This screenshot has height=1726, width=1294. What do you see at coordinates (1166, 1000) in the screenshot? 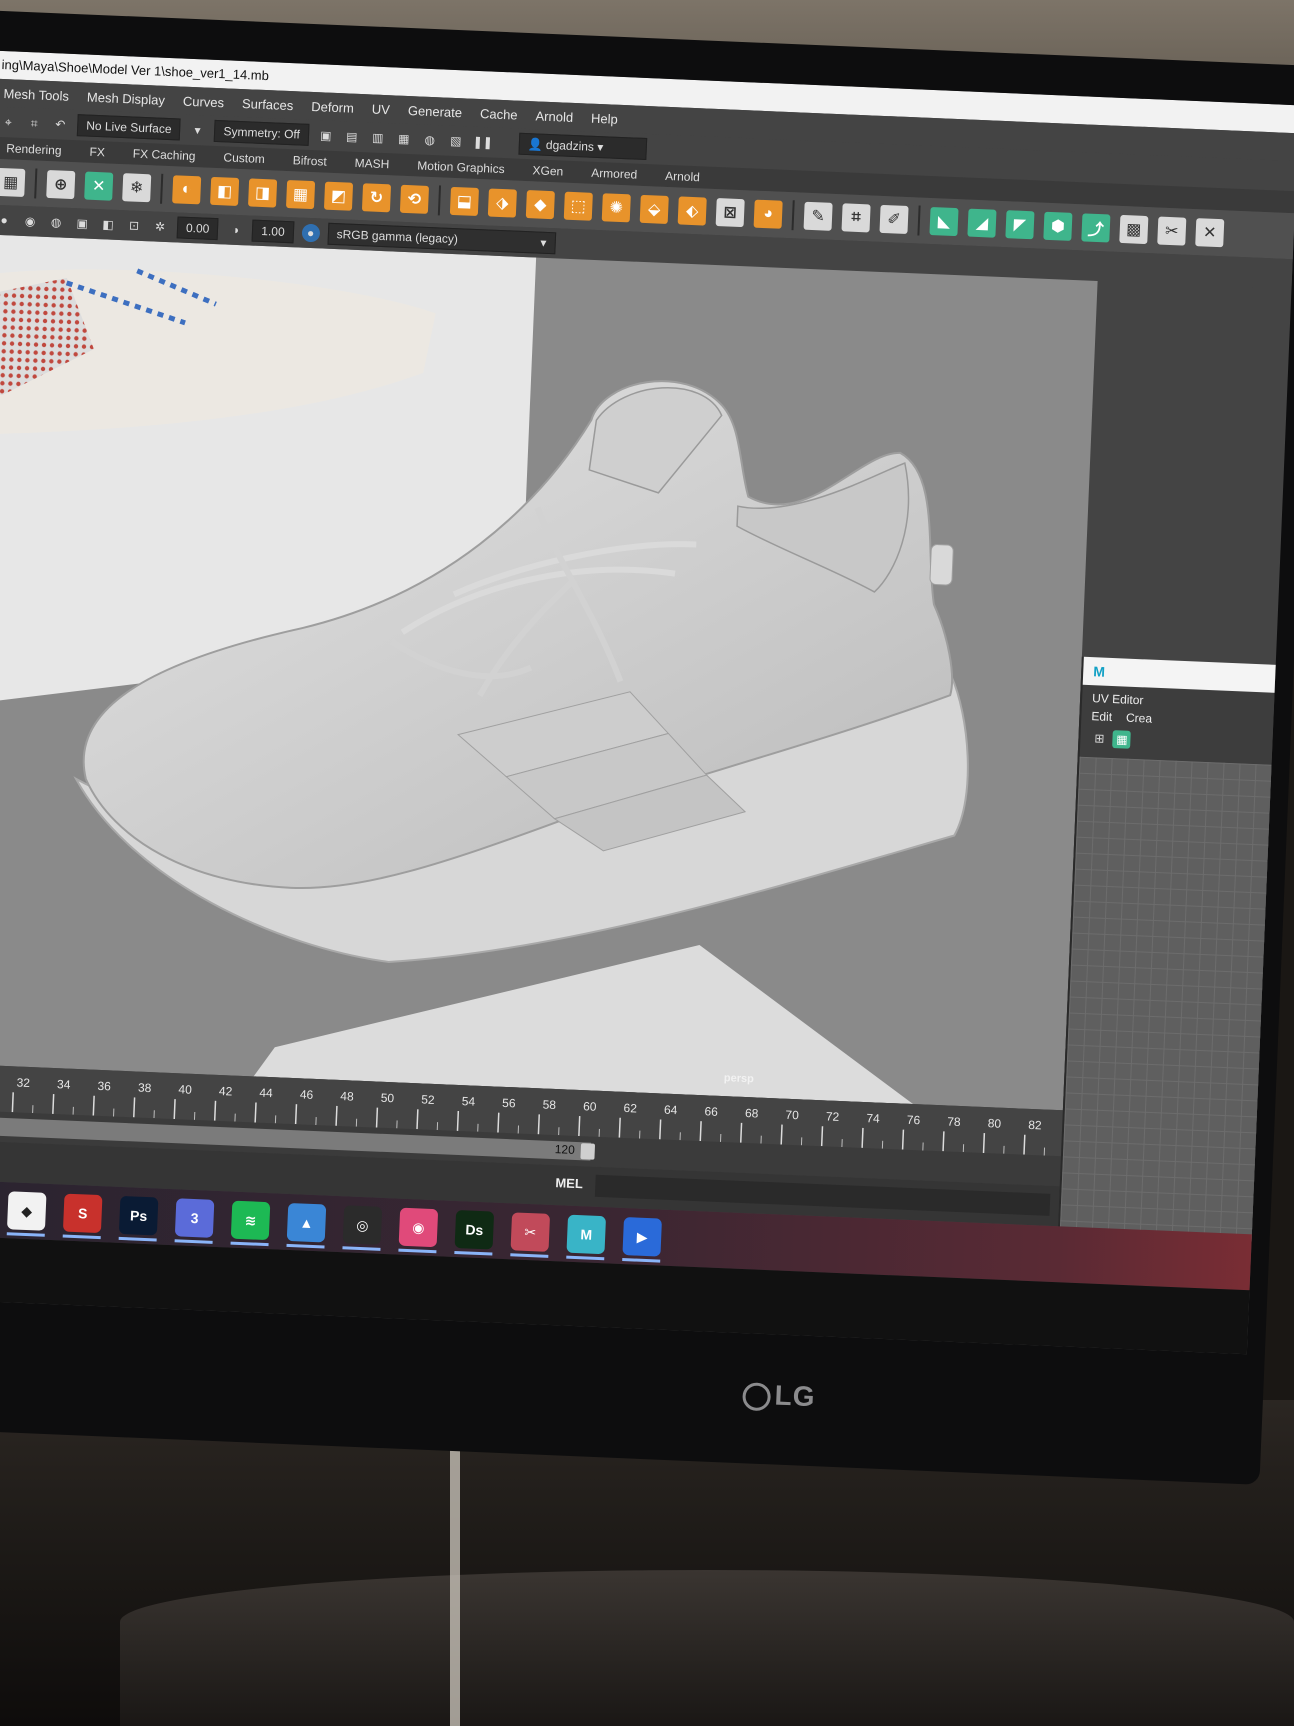
I see `uv-grid` at bounding box center [1166, 1000].